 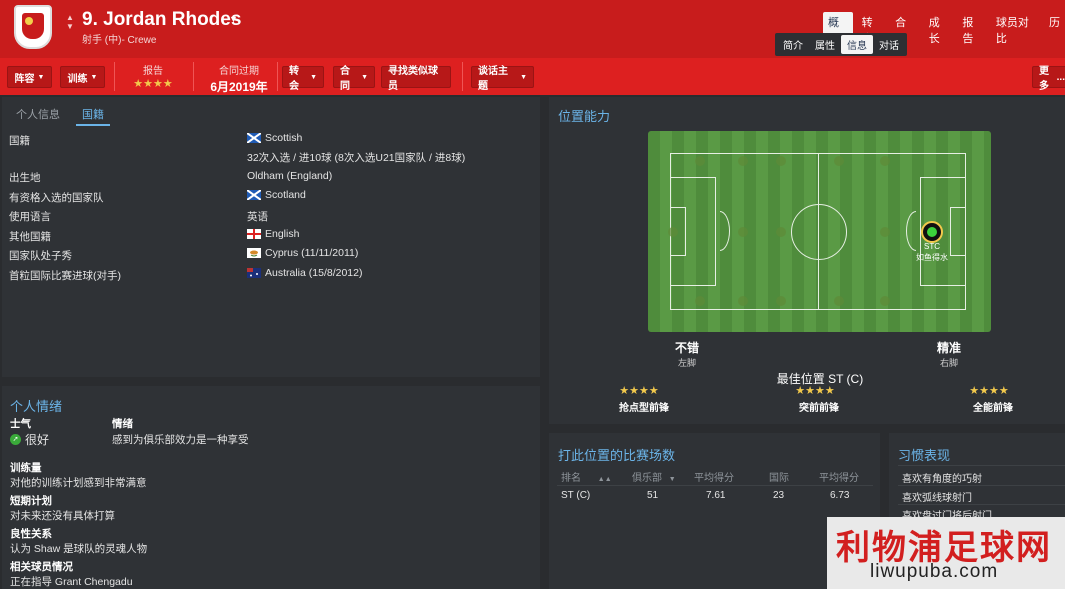 What do you see at coordinates (857, 44) in the screenshot?
I see `subnav-info: 信息` at bounding box center [857, 44].